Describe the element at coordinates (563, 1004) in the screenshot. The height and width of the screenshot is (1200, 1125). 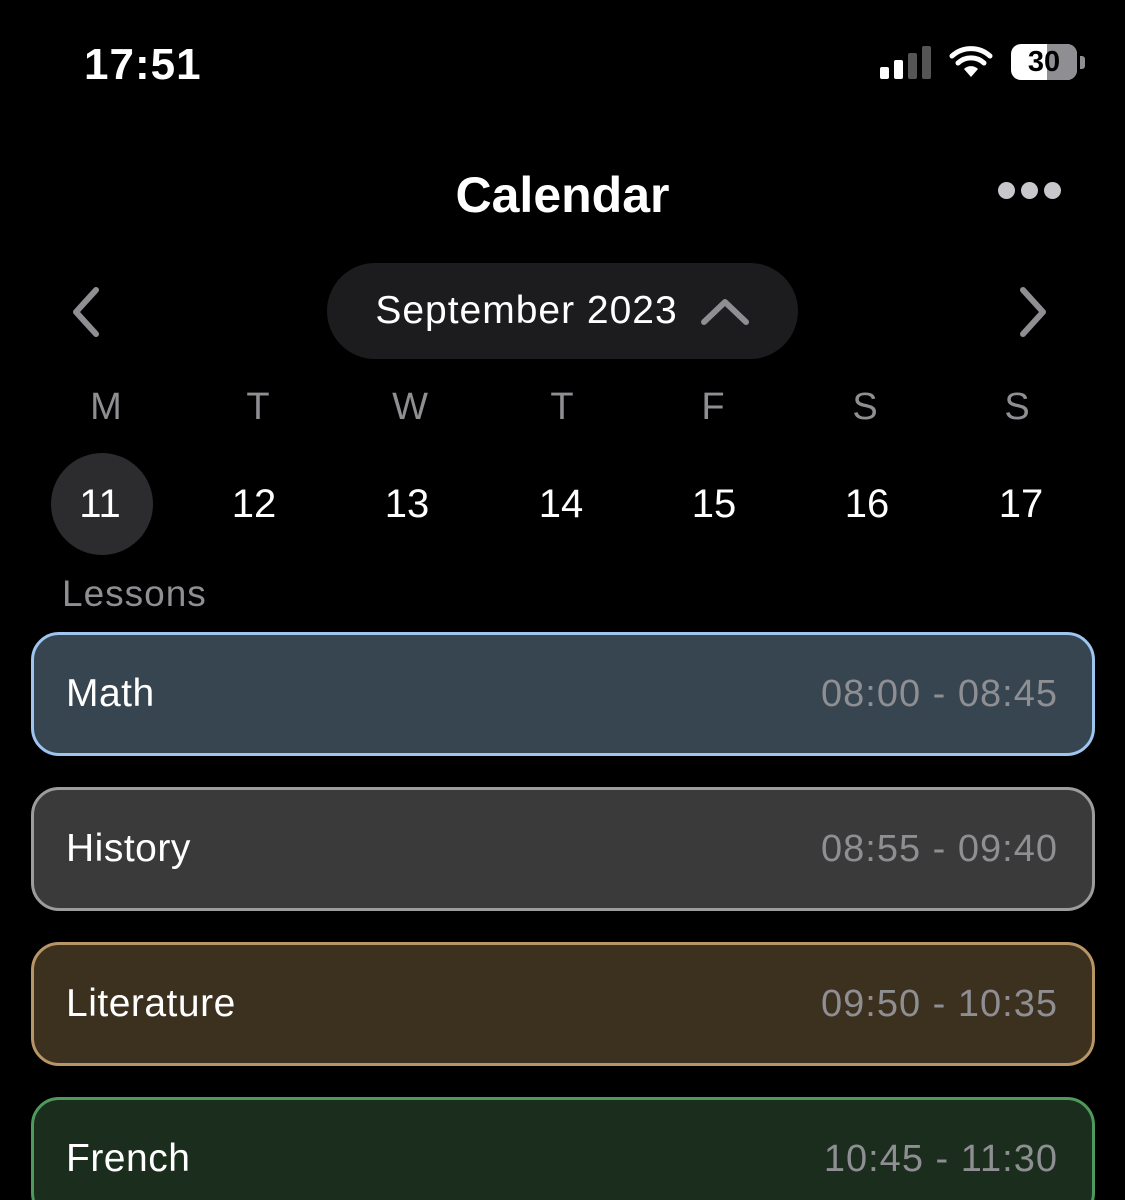
I see `lesson-card: Literature 09:50 - 10:35` at that location.